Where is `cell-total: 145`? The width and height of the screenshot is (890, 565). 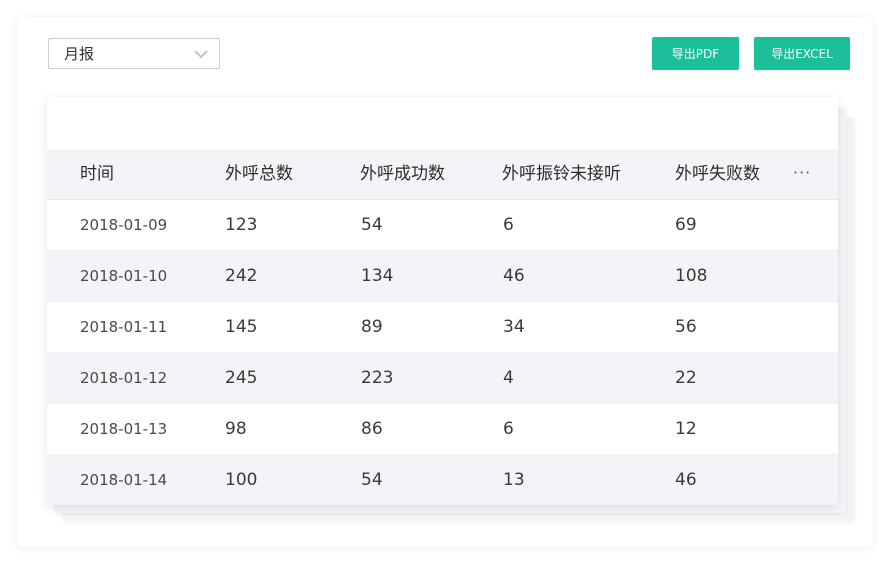 cell-total: 145 is located at coordinates (241, 327).